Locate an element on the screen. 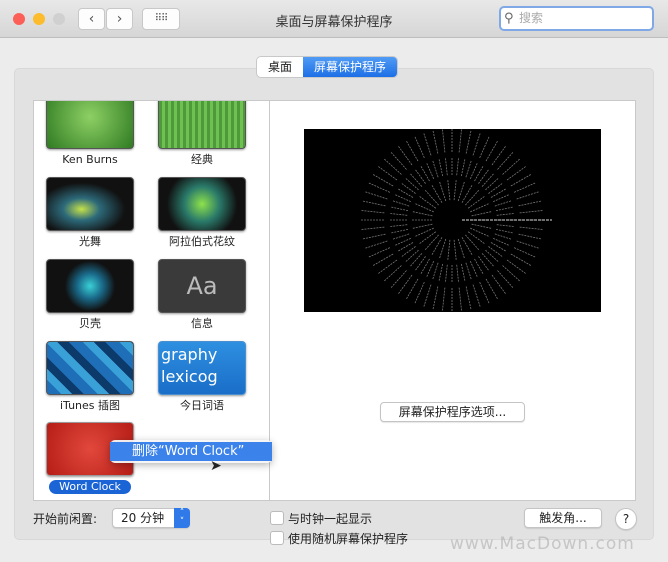 The width and height of the screenshot is (668, 562). idle-label: 开始前闲置: is located at coordinates (65, 519).